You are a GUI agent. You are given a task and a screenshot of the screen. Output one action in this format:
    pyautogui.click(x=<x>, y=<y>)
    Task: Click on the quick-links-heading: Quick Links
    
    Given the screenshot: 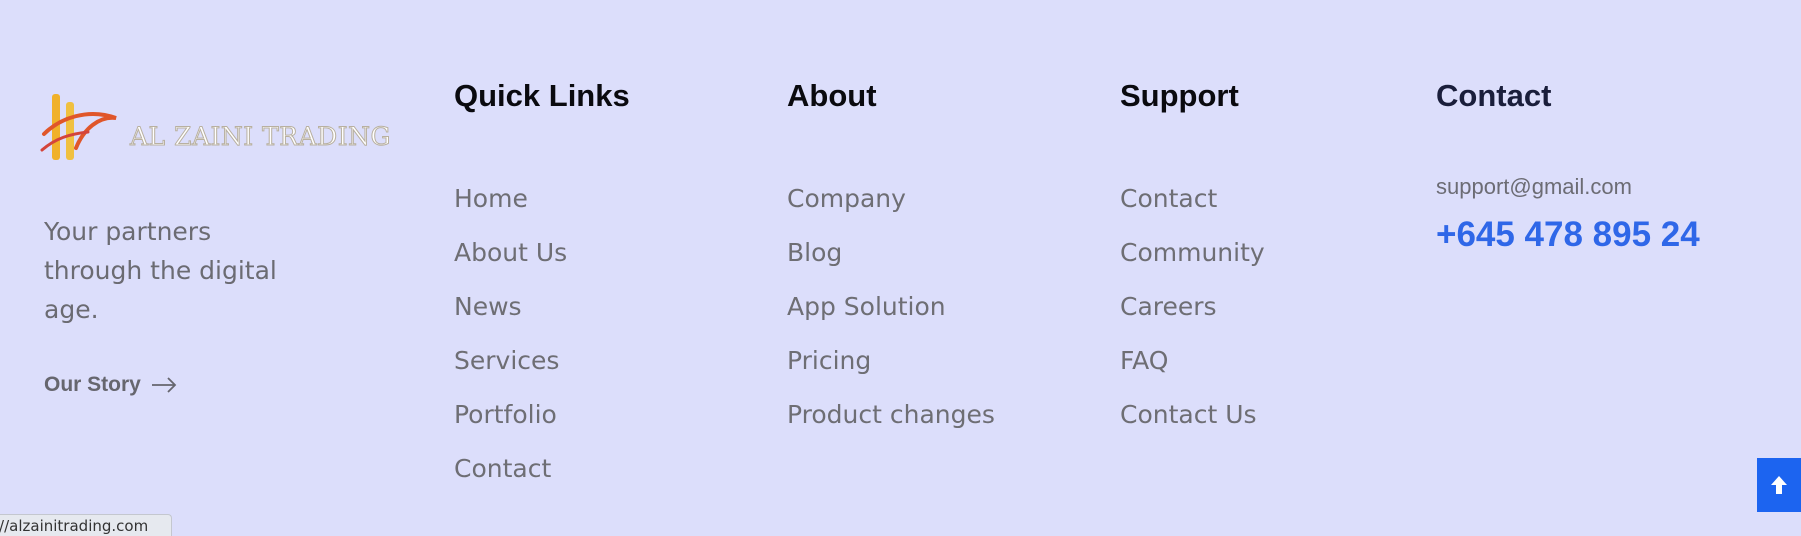 What is the action you would take?
    pyautogui.click(x=542, y=95)
    